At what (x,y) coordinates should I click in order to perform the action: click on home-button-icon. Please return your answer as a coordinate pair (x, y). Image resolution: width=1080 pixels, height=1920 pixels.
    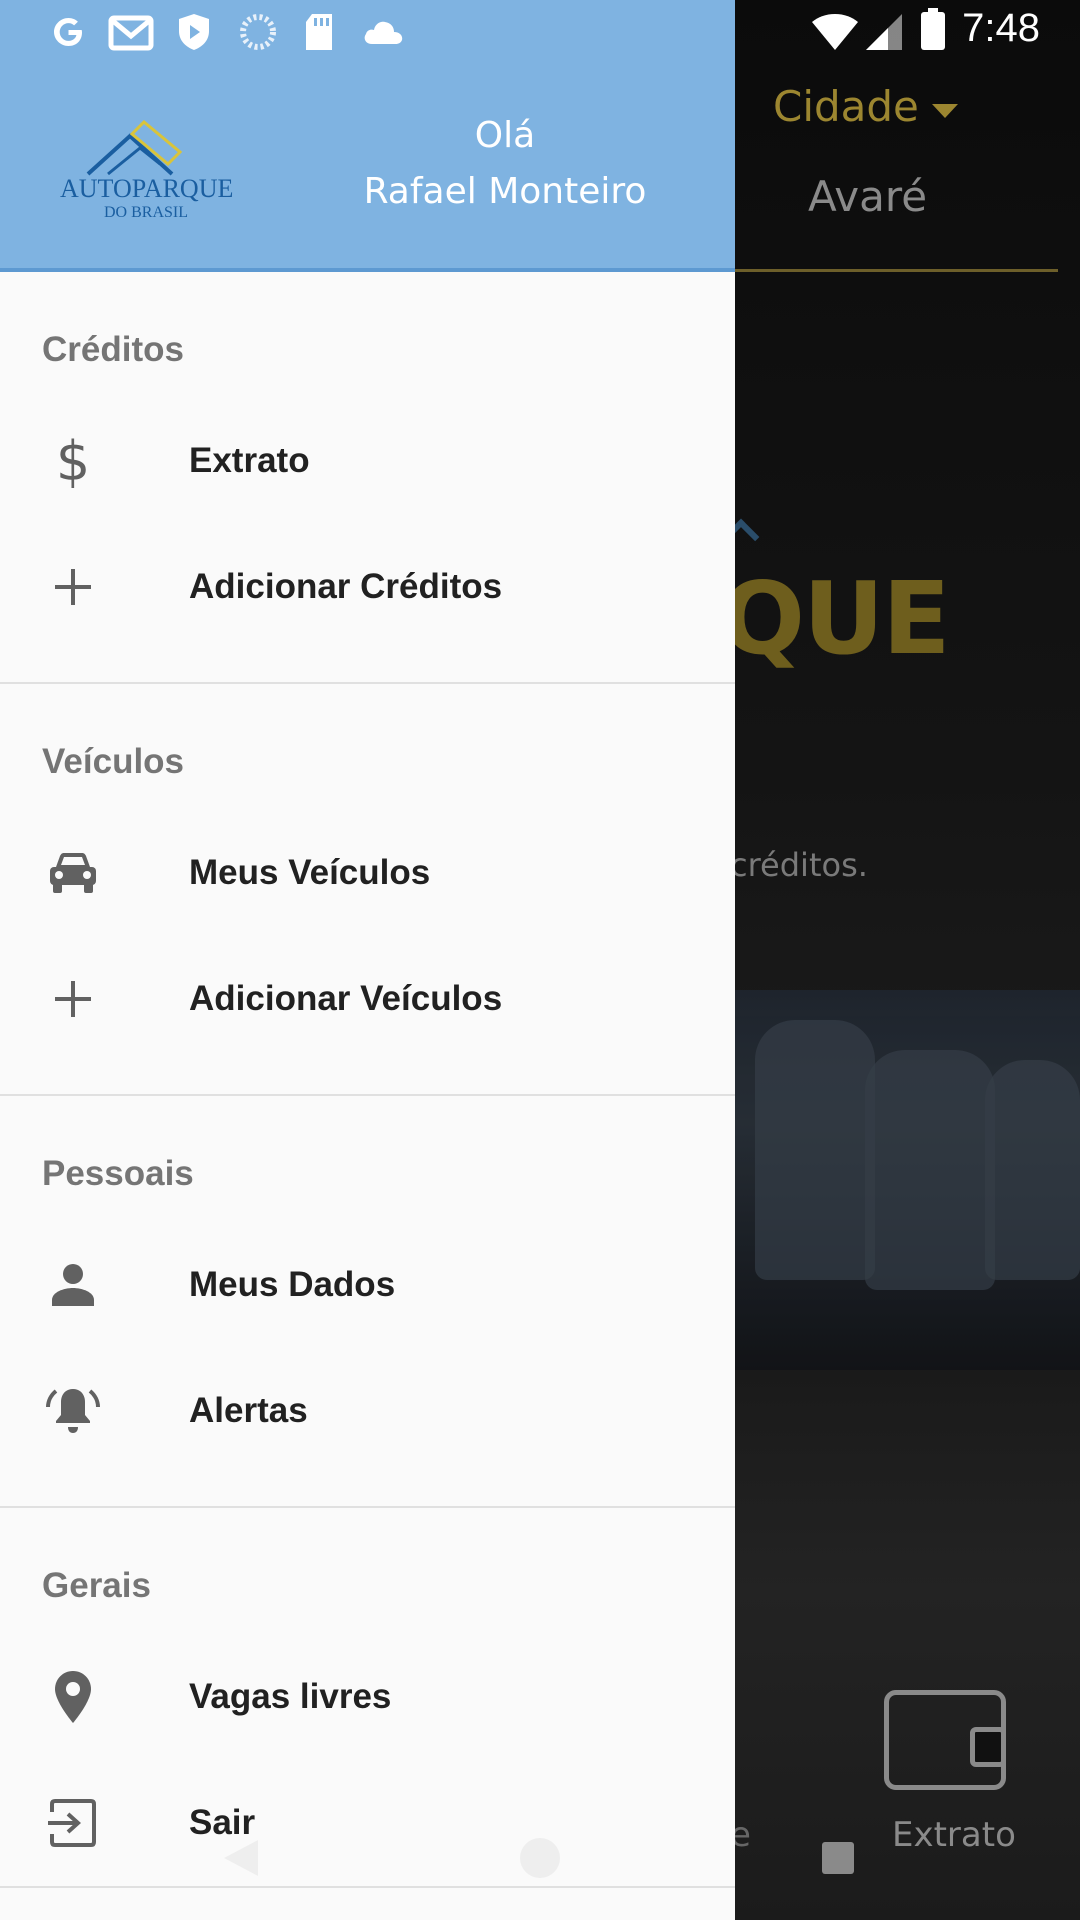
    Looking at the image, I should click on (540, 1858).